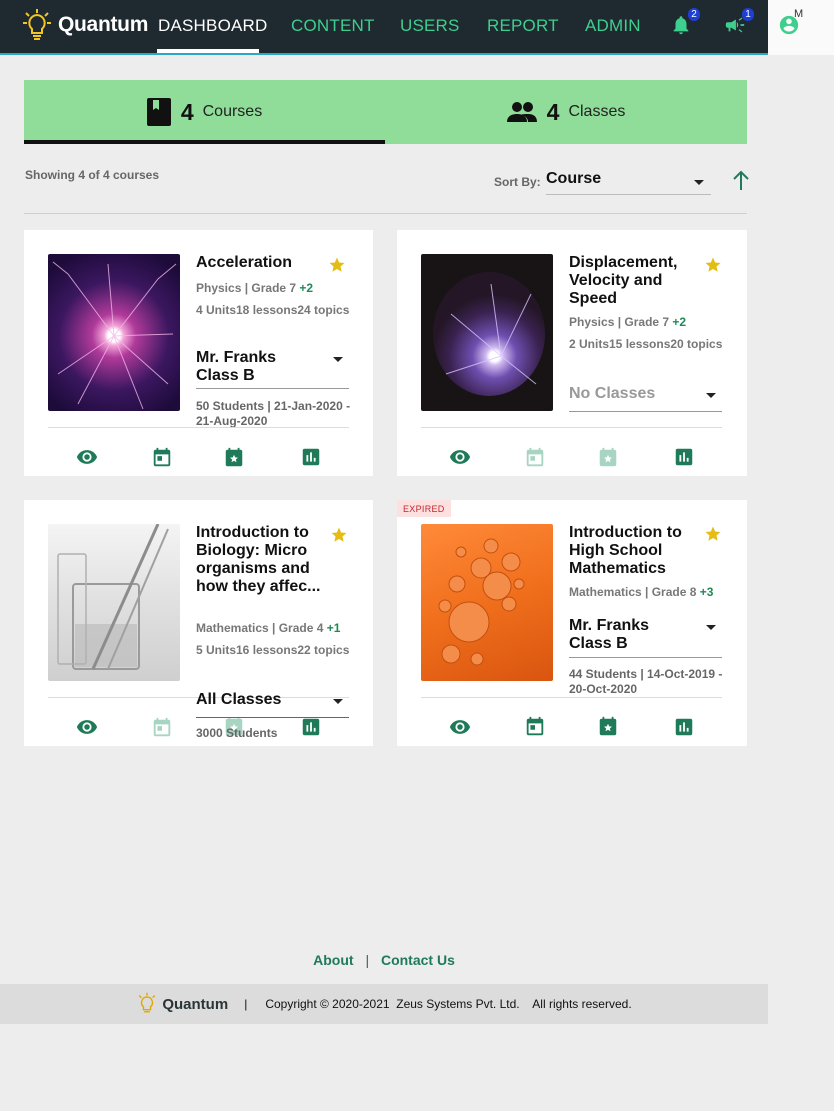 Image resolution: width=834 pixels, height=1111 pixels. Describe the element at coordinates (333, 26) in the screenshot. I see `nav-content: CONTENT` at that location.